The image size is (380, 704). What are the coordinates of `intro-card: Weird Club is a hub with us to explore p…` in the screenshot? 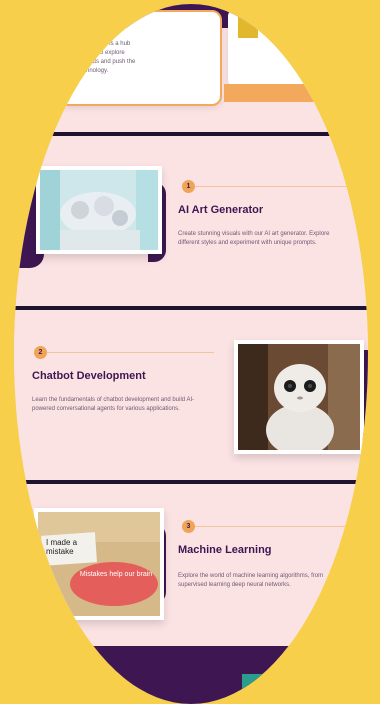 It's located at (140, 58).